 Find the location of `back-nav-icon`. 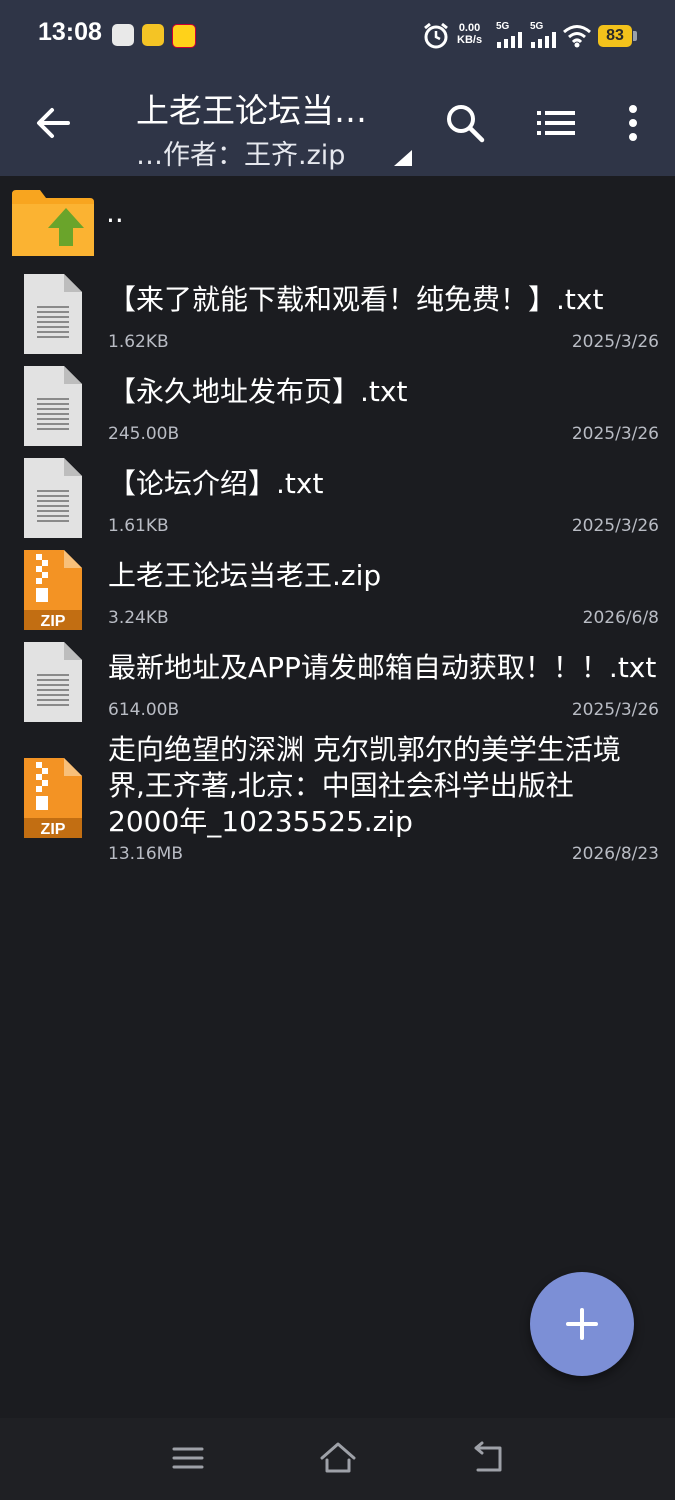

back-nav-icon is located at coordinates (488, 1458).